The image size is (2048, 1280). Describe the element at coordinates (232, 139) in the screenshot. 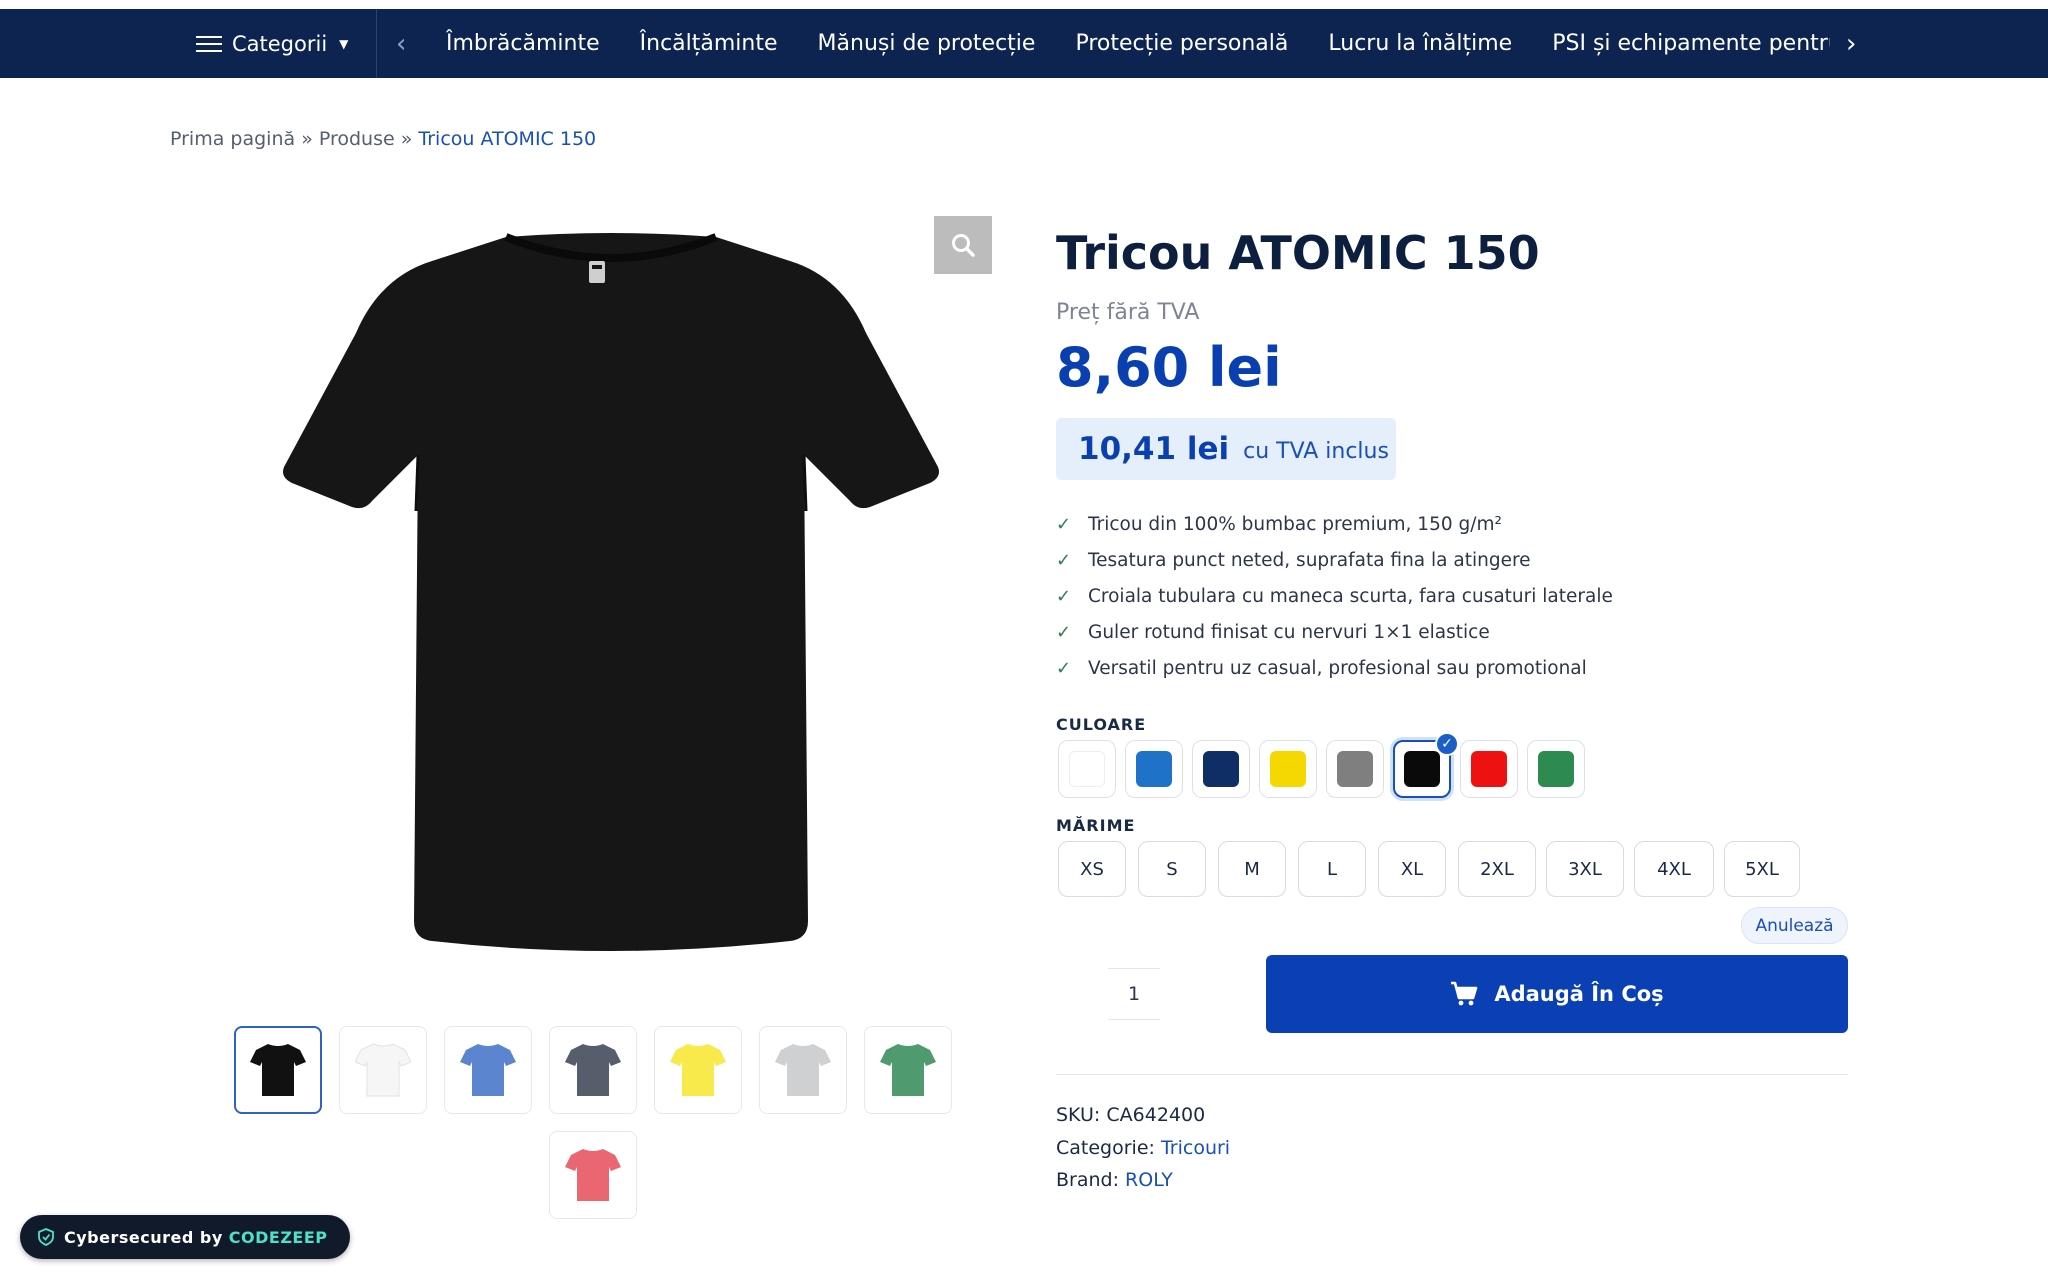

I see `breadcrumb-home: Prima pagină` at that location.